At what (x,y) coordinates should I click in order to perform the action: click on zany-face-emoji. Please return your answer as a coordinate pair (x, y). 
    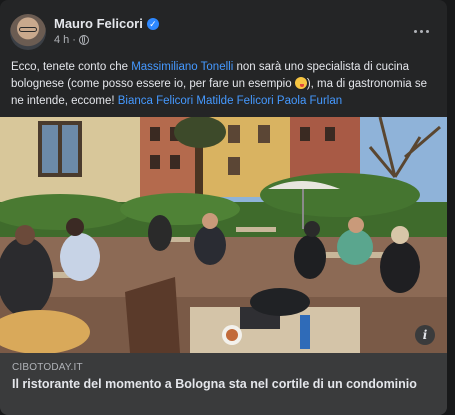
    Looking at the image, I should click on (300, 83).